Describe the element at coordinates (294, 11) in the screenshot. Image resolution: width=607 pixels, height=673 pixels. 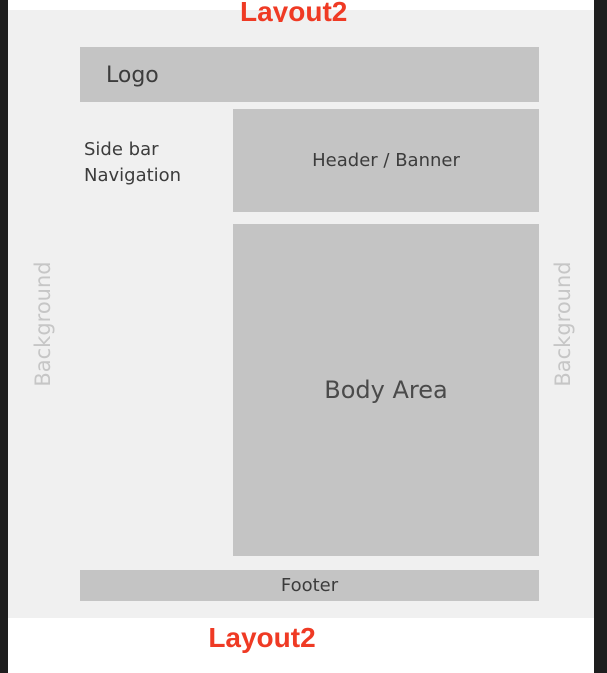
I see `top-title: Layout2` at that location.